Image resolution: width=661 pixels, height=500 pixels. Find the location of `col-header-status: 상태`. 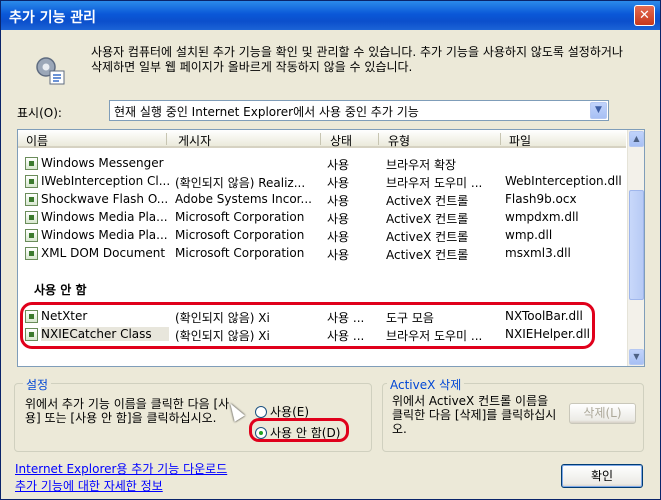

col-header-status: 상태 is located at coordinates (341, 140).